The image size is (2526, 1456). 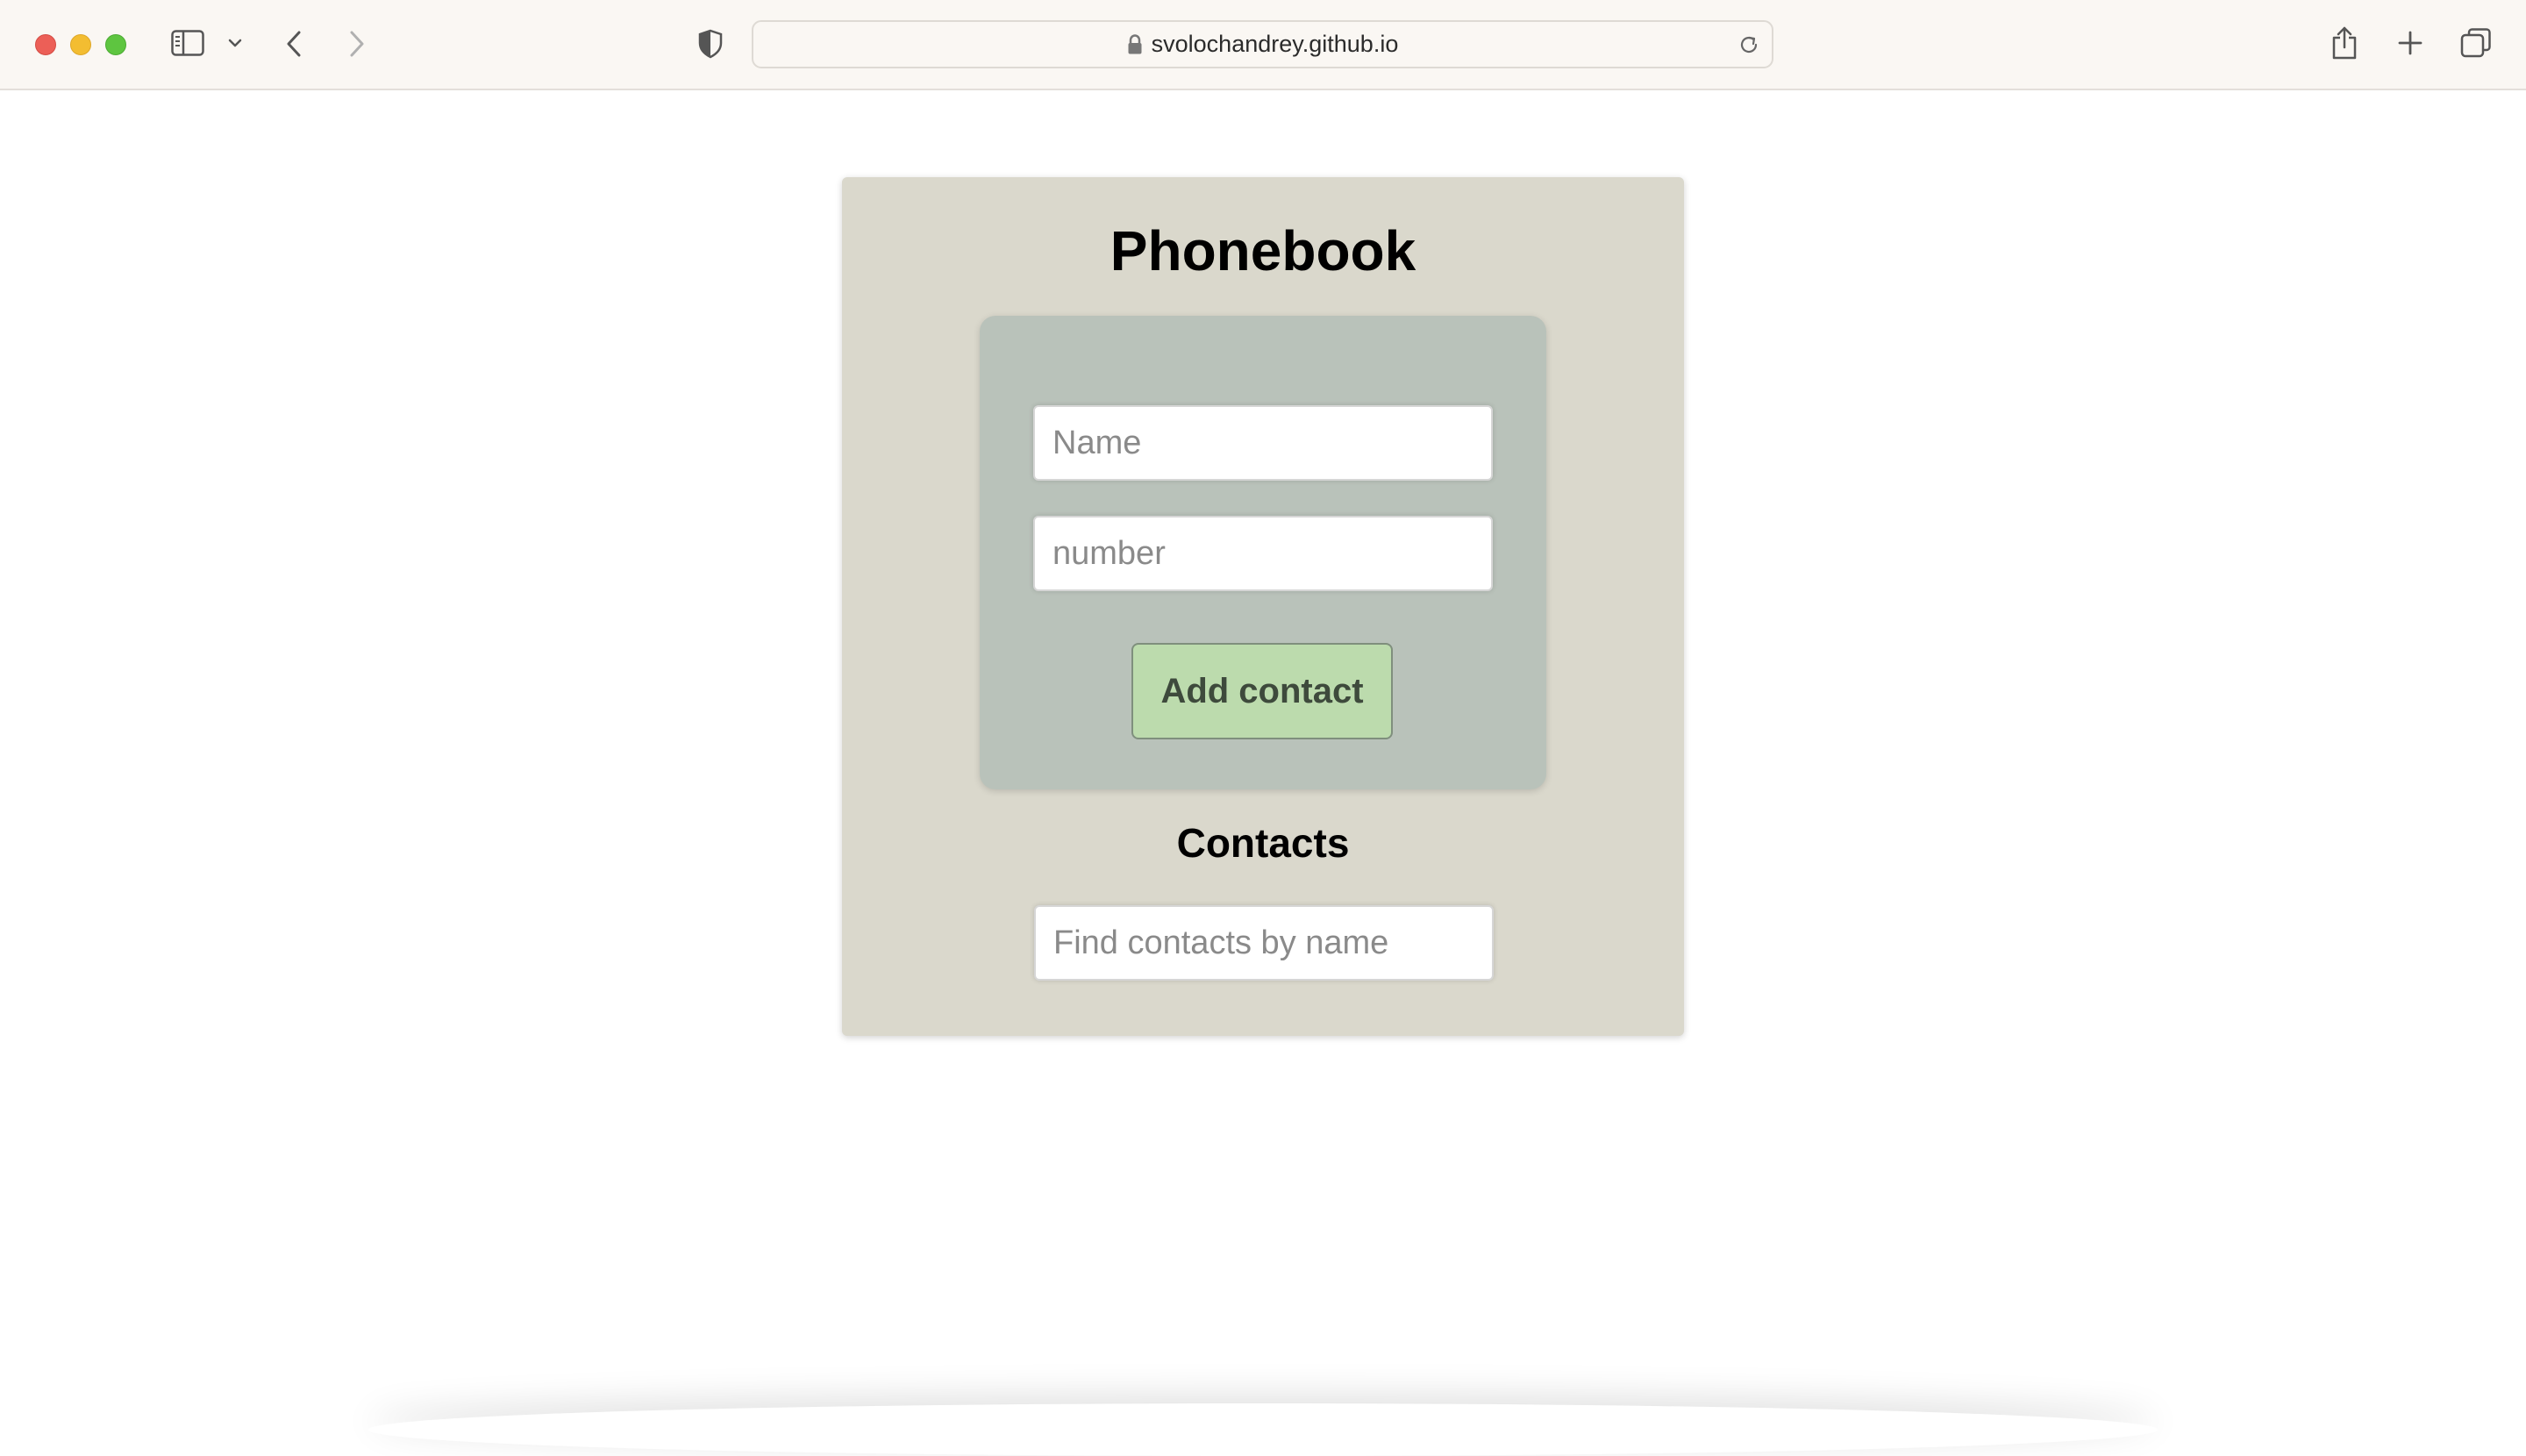 I want to click on contacts-filter-input, so click(x=1264, y=943).